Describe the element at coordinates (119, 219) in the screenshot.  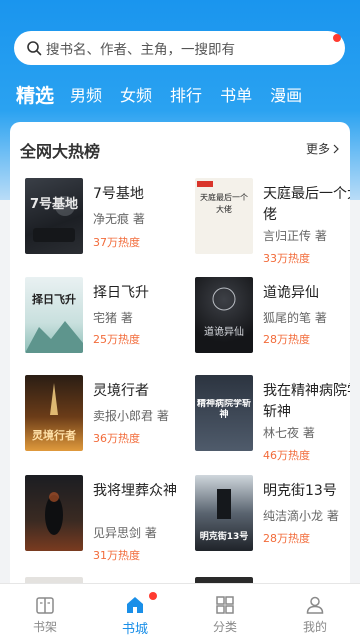
I see `book-author: 净无痕 著` at that location.